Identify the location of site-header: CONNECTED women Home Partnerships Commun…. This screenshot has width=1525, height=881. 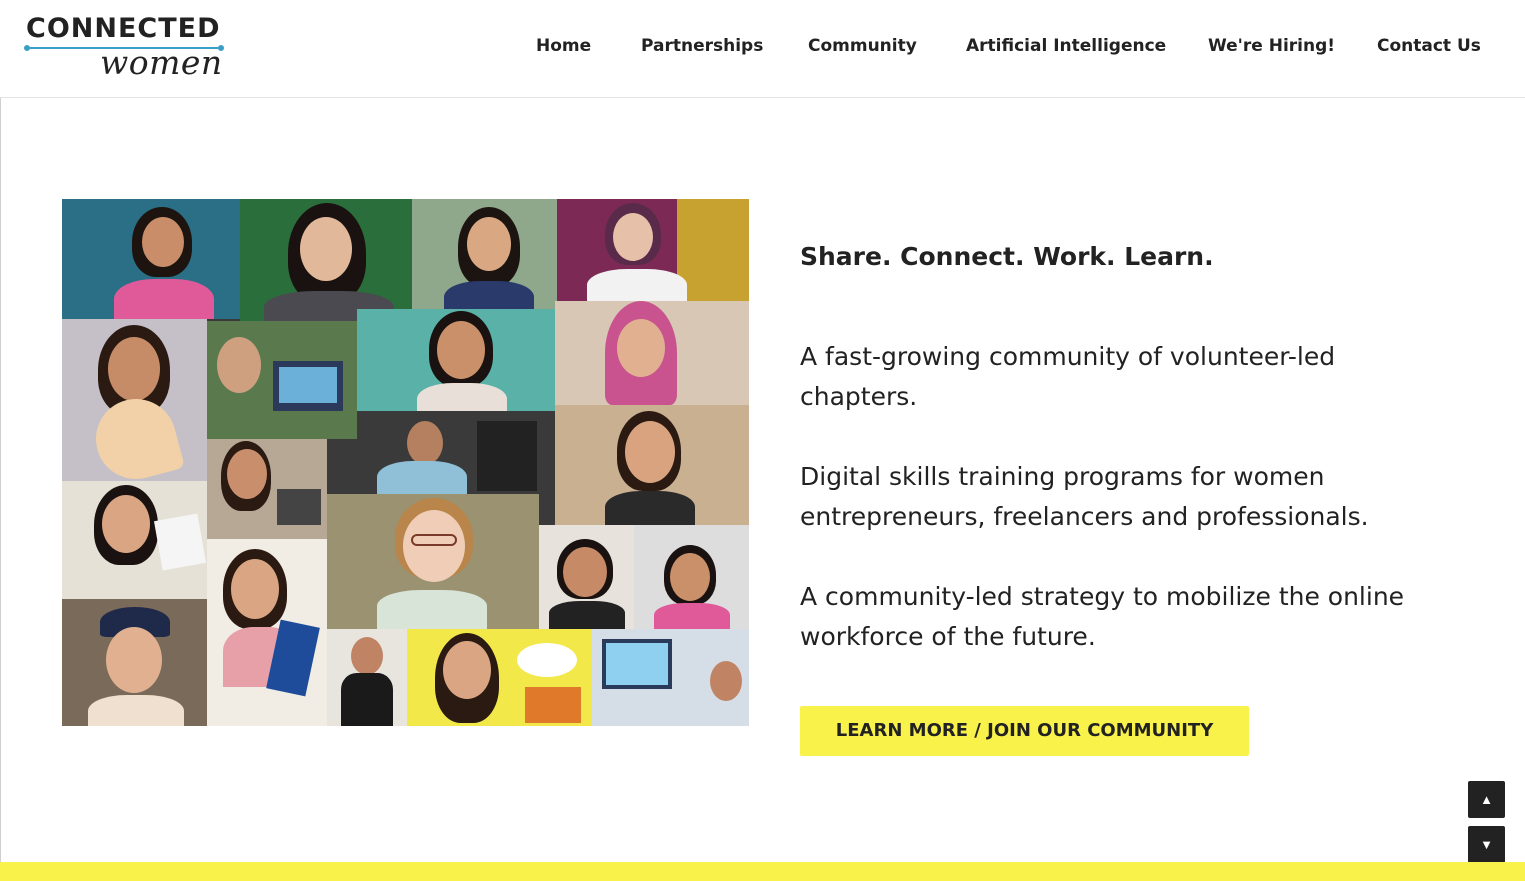
(762, 49).